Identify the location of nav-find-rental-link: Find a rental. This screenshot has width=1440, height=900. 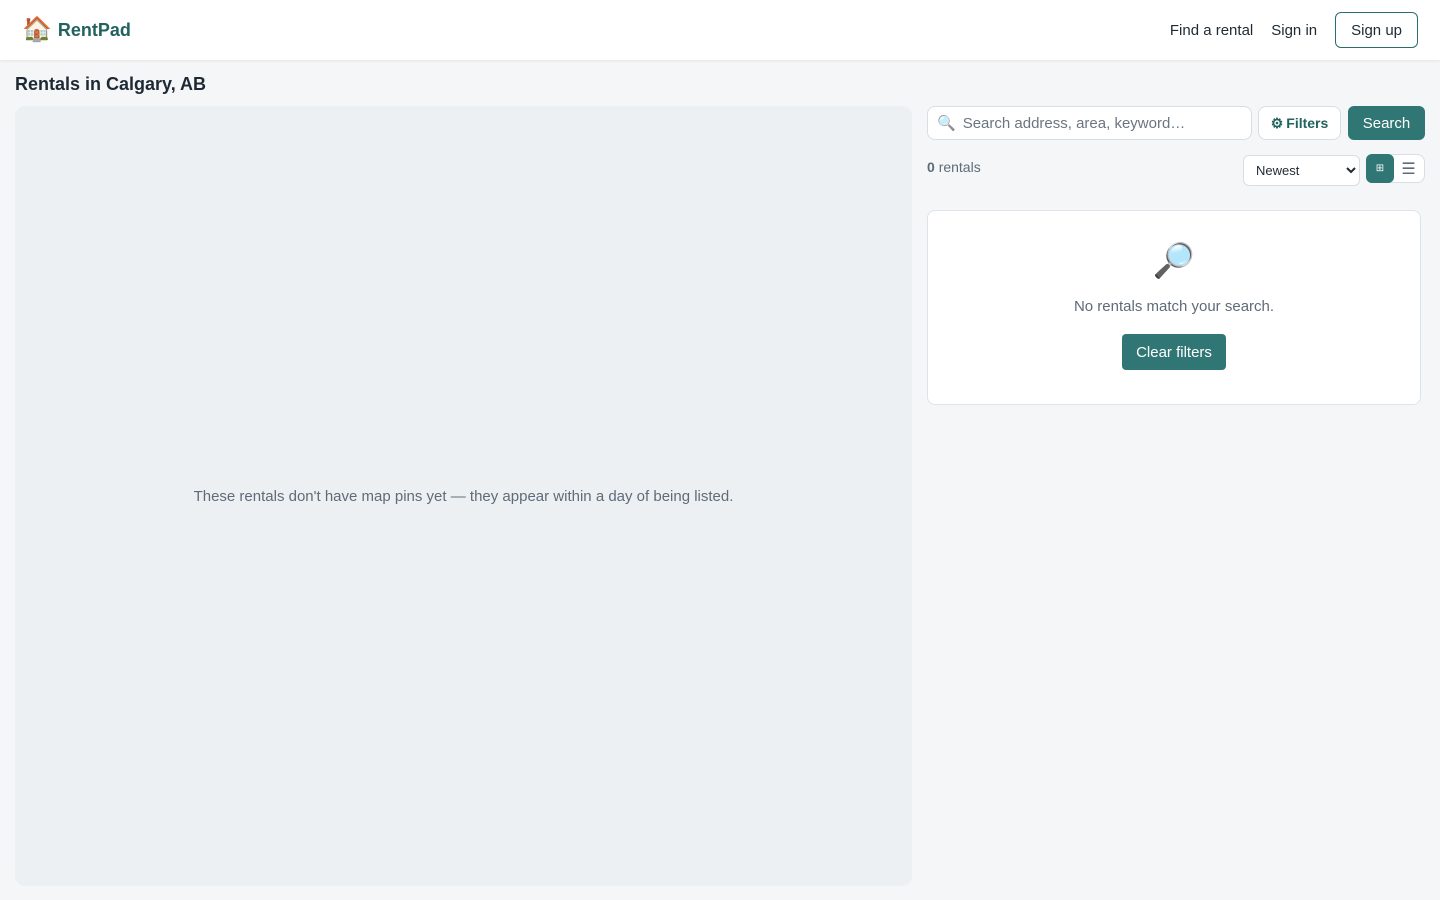
(1211, 30).